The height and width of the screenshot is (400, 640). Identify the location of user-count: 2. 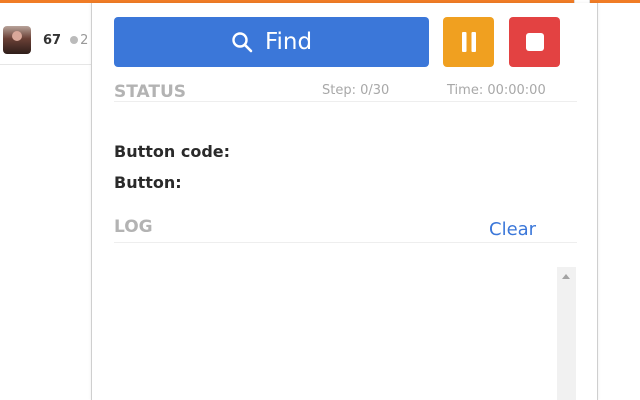
(84, 40).